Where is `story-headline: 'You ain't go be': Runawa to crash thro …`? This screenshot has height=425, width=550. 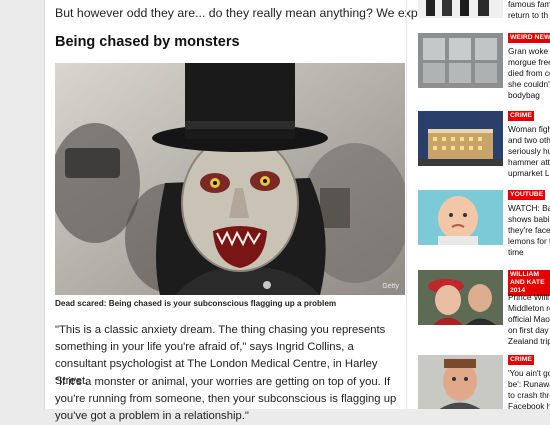
story-headline: 'You ain't go be': Runawa to crash thro … is located at coordinates (529, 388).